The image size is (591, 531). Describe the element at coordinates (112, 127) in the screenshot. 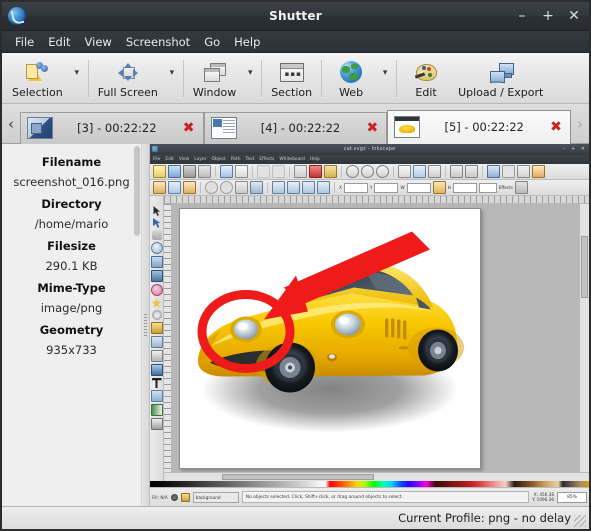

I see `session-tab-3: [3] - 00:22:22 ✖` at that location.